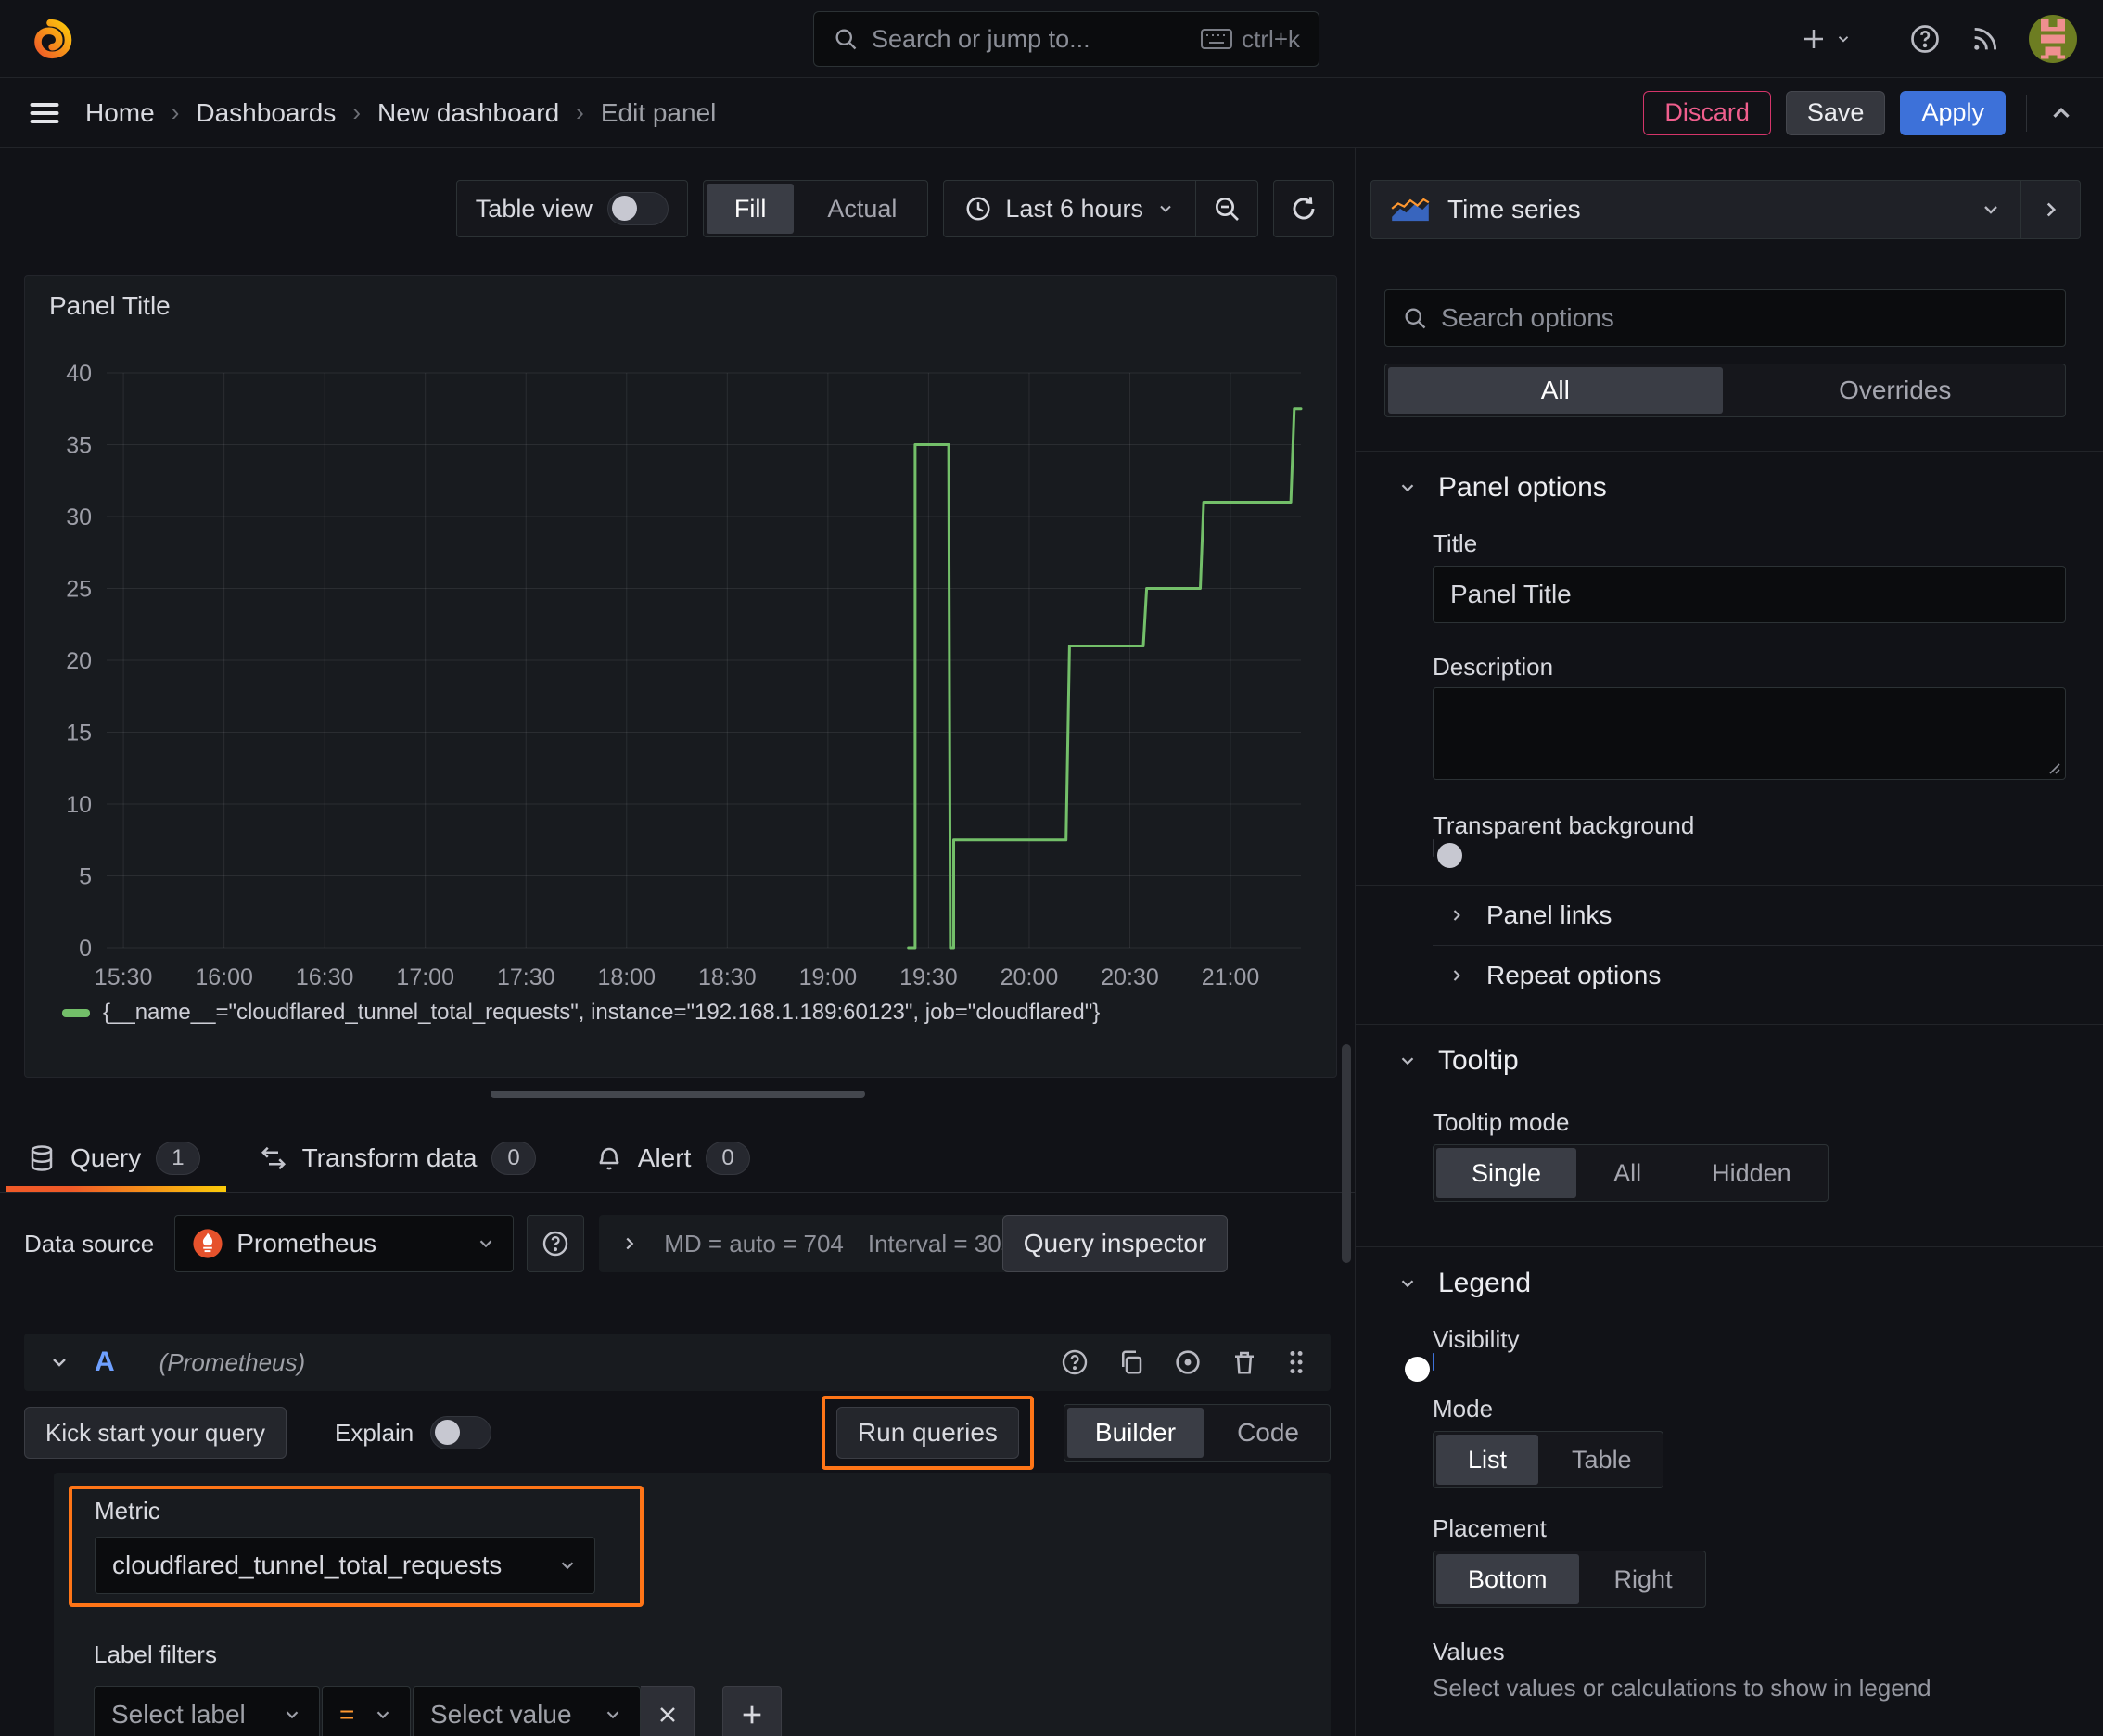 Image resolution: width=2103 pixels, height=1736 pixels. I want to click on svg-text: 19:30, so click(928, 977).